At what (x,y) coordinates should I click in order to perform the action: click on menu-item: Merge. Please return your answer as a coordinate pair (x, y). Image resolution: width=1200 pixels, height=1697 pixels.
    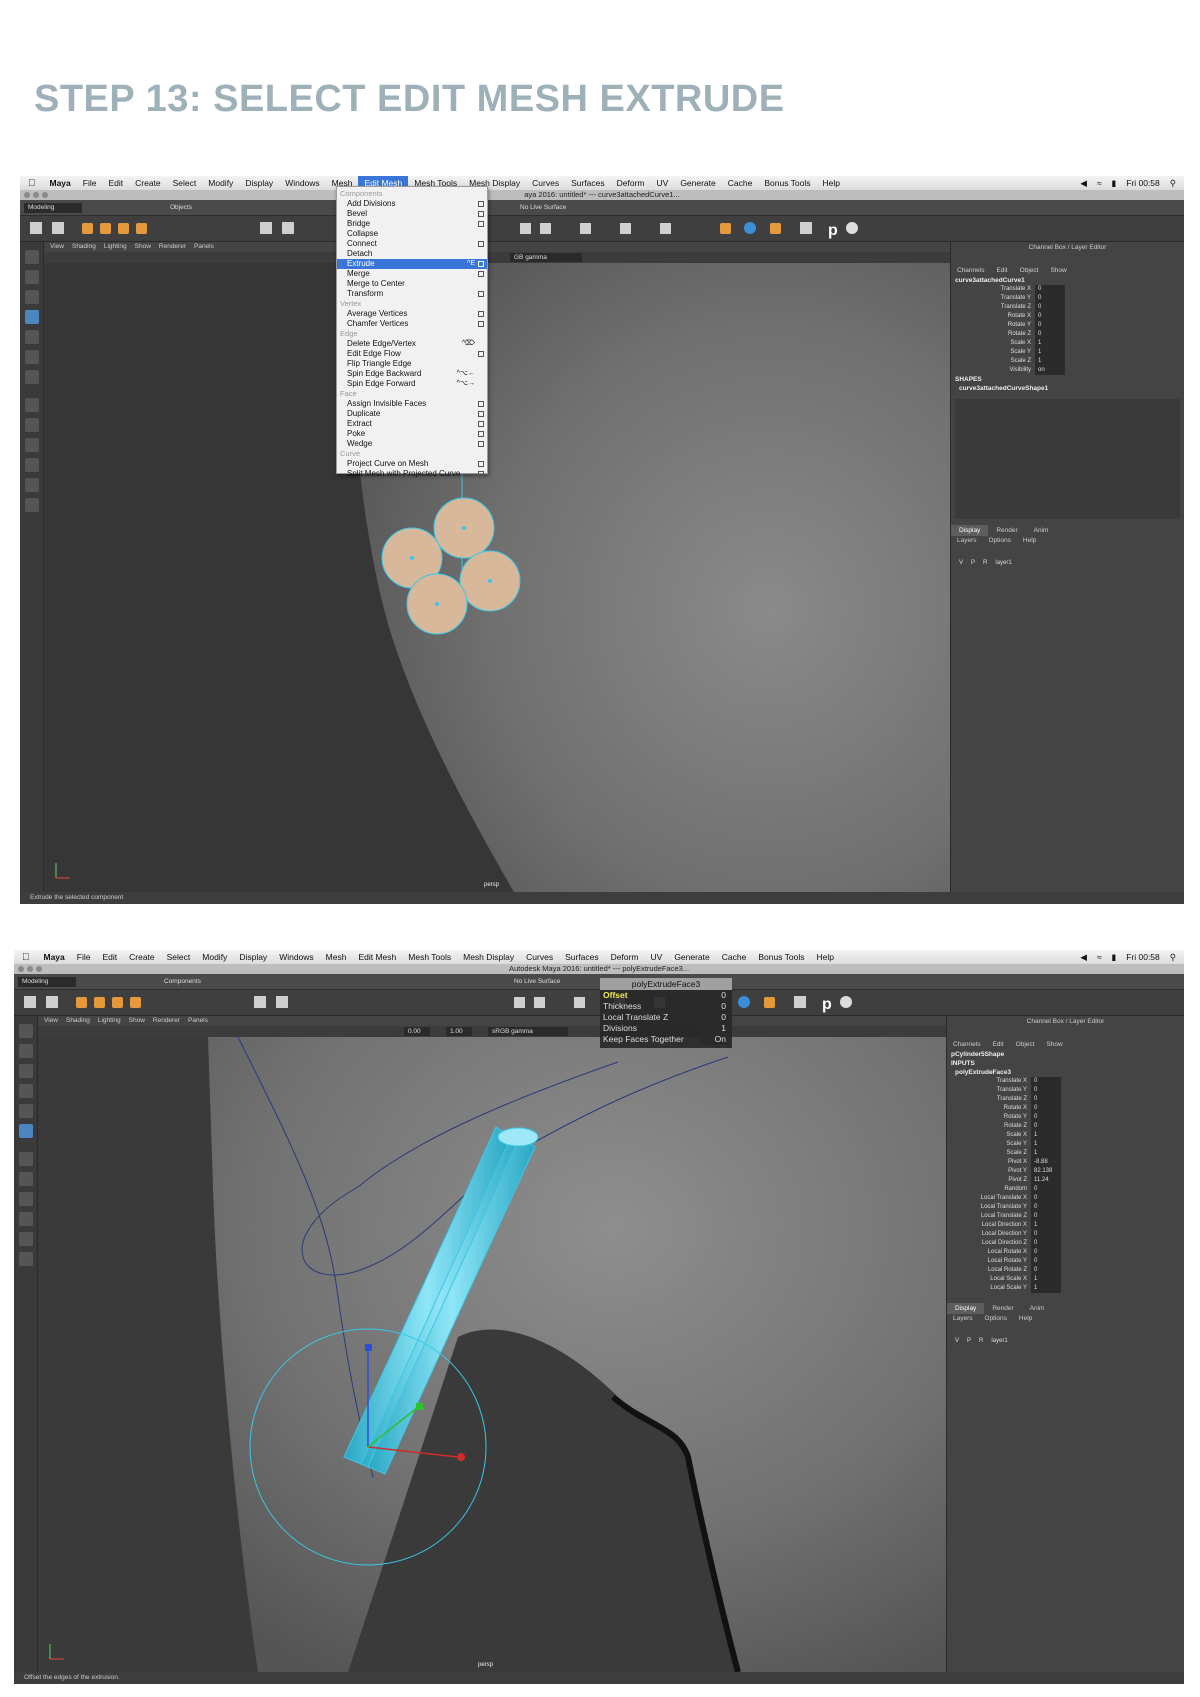
    Looking at the image, I should click on (412, 274).